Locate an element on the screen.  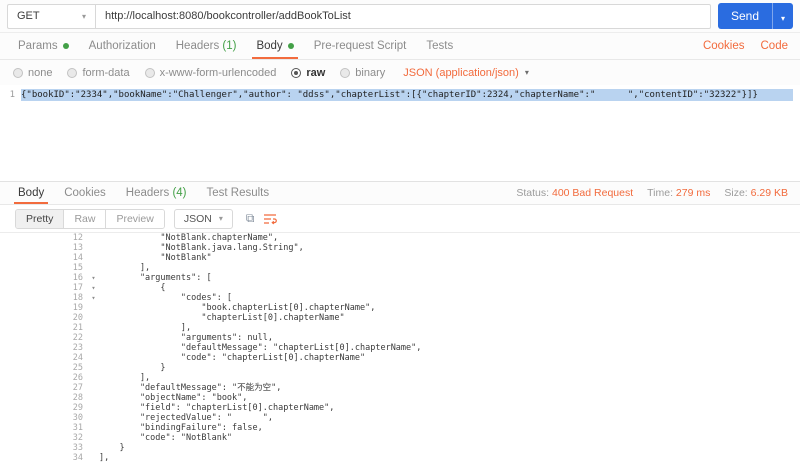
body-mode-x-www-form-urlencoded: x-www-form-urlencoded is located at coordinates (210, 73).